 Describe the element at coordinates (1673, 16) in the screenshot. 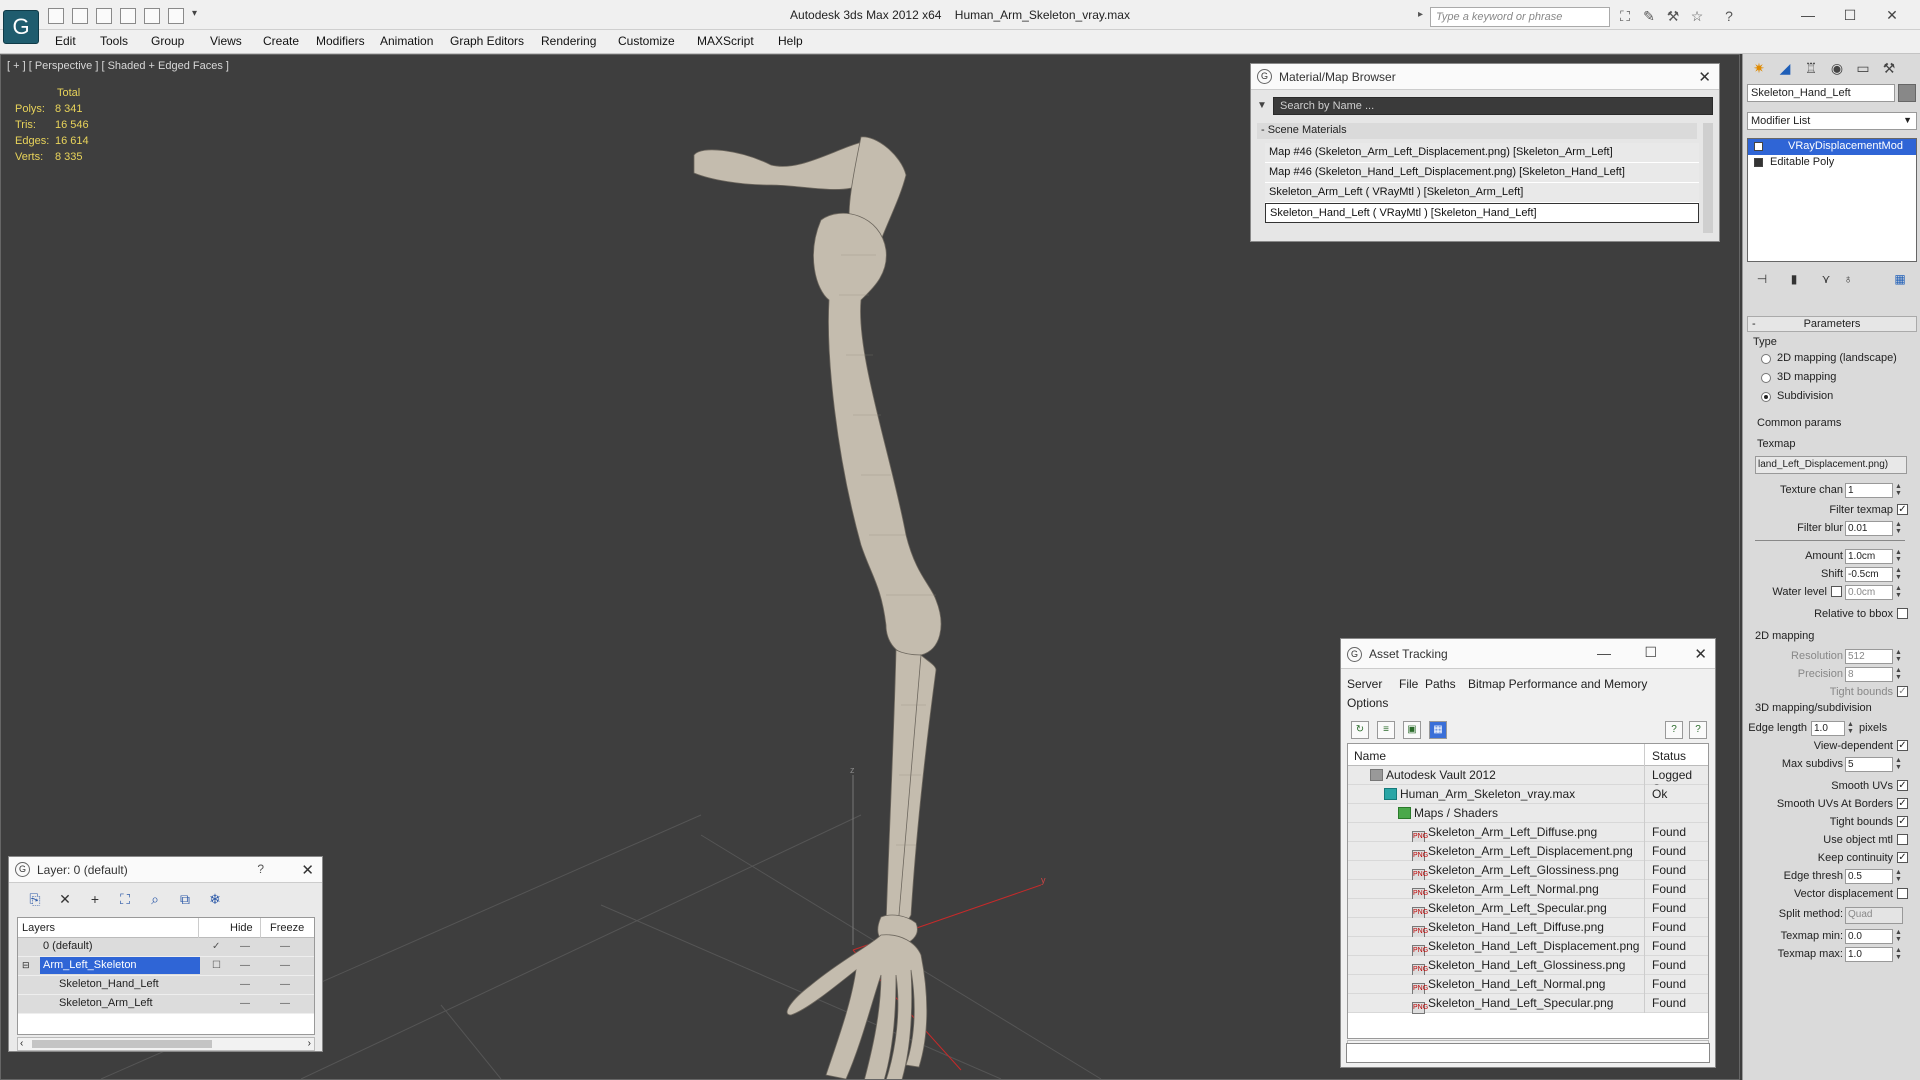

I see `tools-icon: ⚒` at that location.